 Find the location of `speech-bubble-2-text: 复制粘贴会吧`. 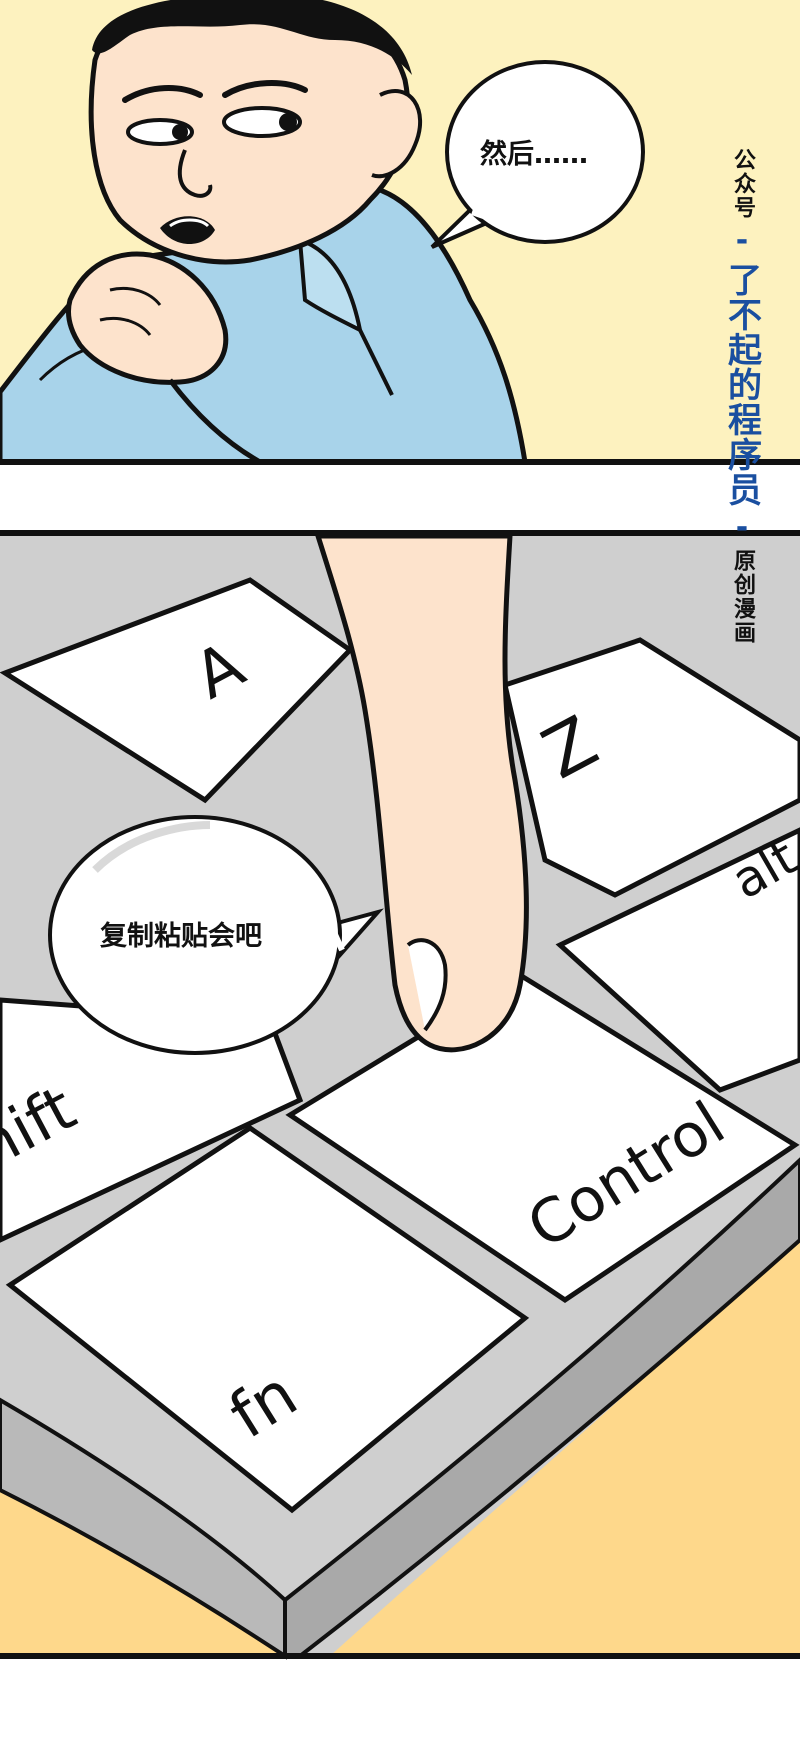

speech-bubble-2-text: 复制粘贴会吧 is located at coordinates (181, 936).